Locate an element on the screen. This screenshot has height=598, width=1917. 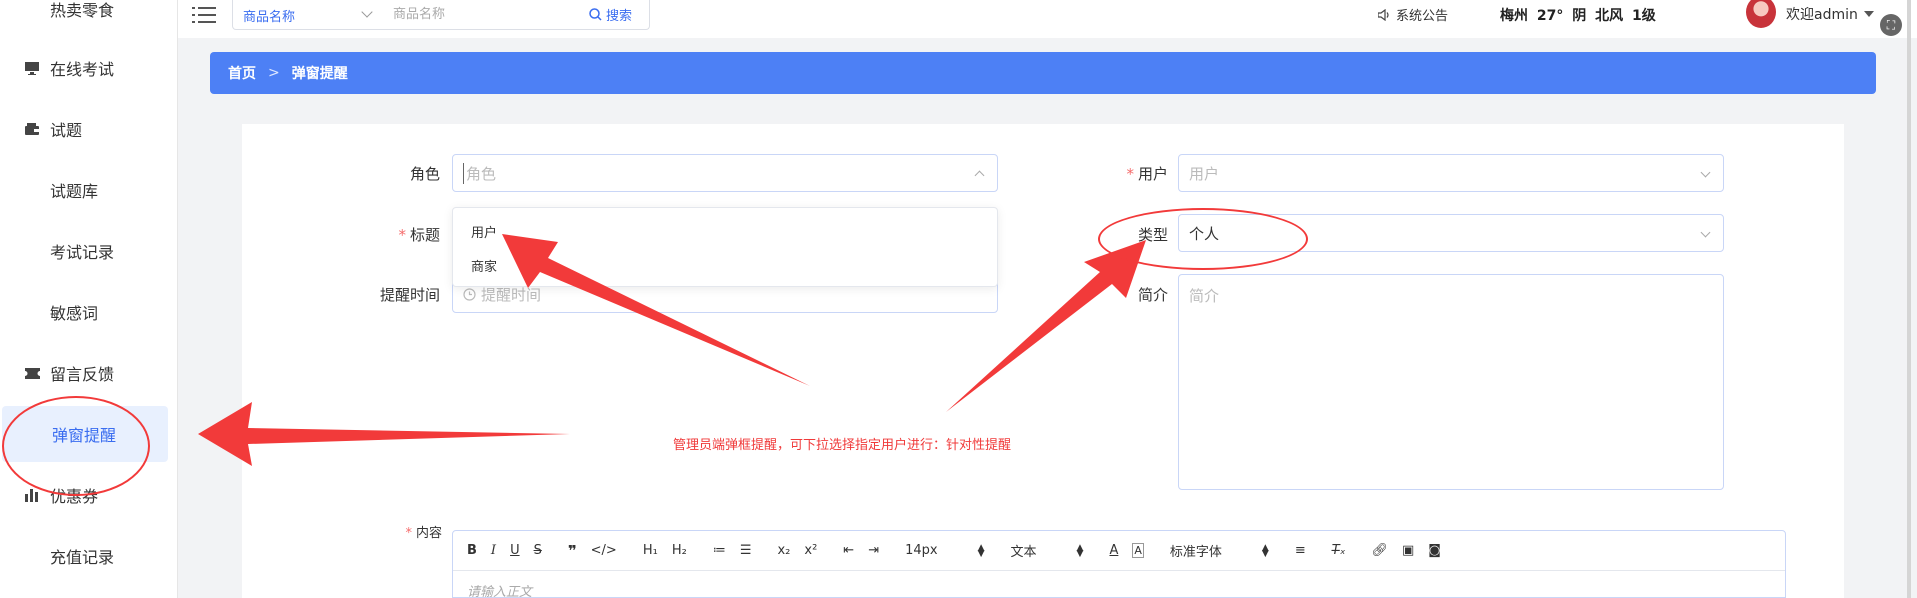
background-color-icon: A is located at coordinates (1138, 550).